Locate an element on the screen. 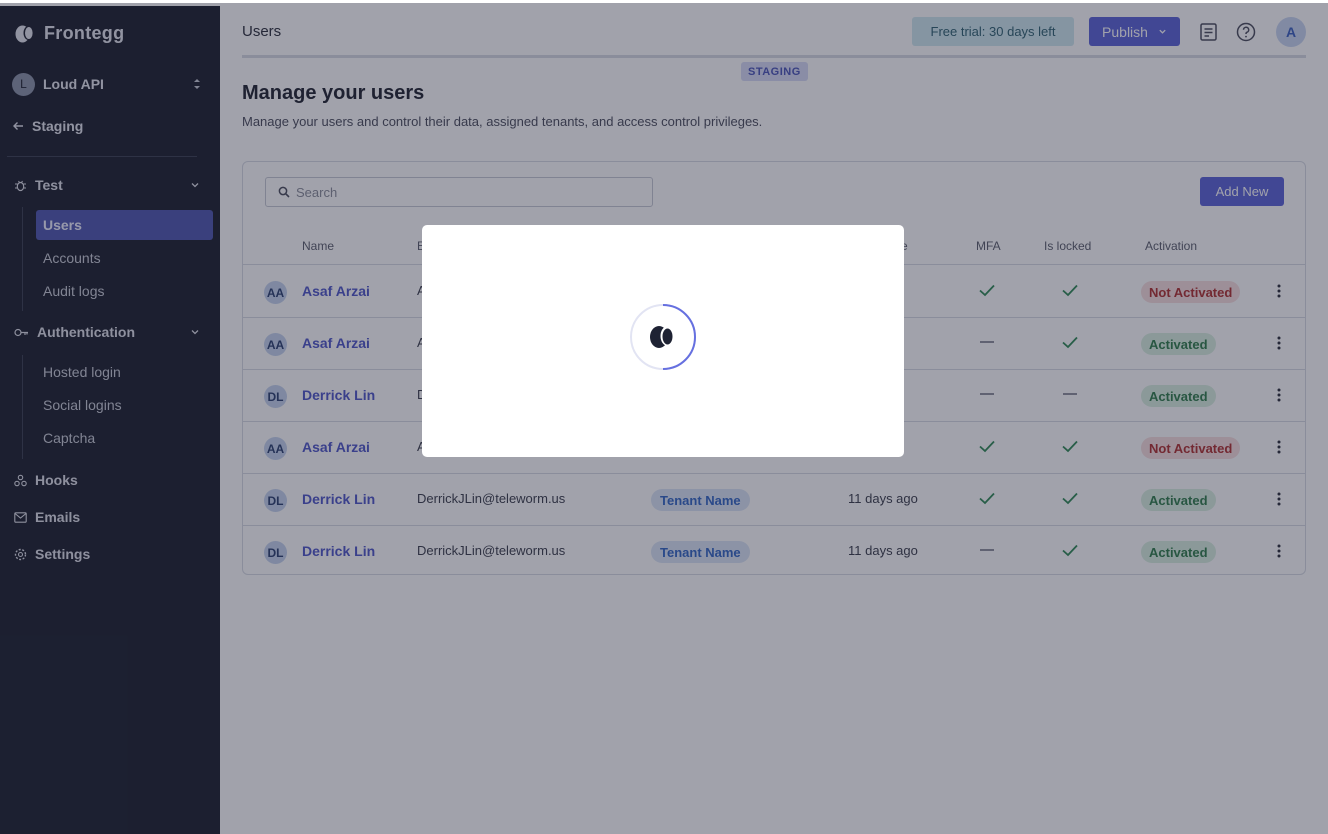 Image resolution: width=1328 pixels, height=834 pixels. frontegg-egg-loader-icon is located at coordinates (663, 337).